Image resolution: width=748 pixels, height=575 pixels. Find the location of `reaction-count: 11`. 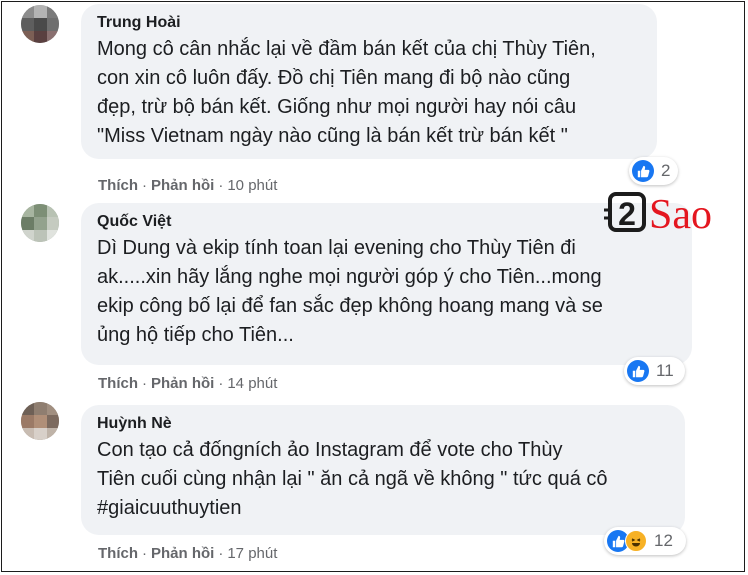

reaction-count: 11 is located at coordinates (665, 370).